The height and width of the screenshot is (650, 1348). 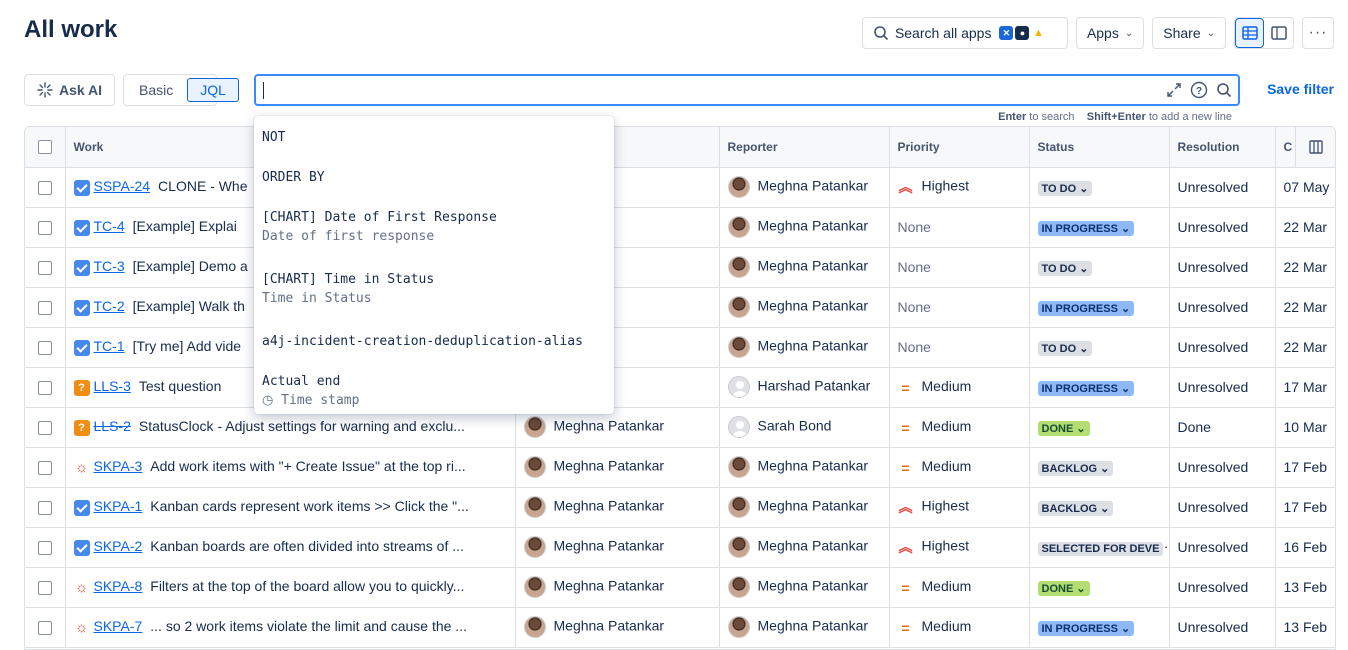 What do you see at coordinates (434, 177) in the screenshot?
I see `suggestion-item: ORDER BY` at bounding box center [434, 177].